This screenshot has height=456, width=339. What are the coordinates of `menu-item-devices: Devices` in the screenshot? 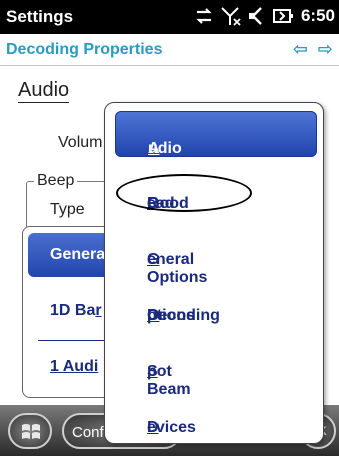 It's located at (216, 414).